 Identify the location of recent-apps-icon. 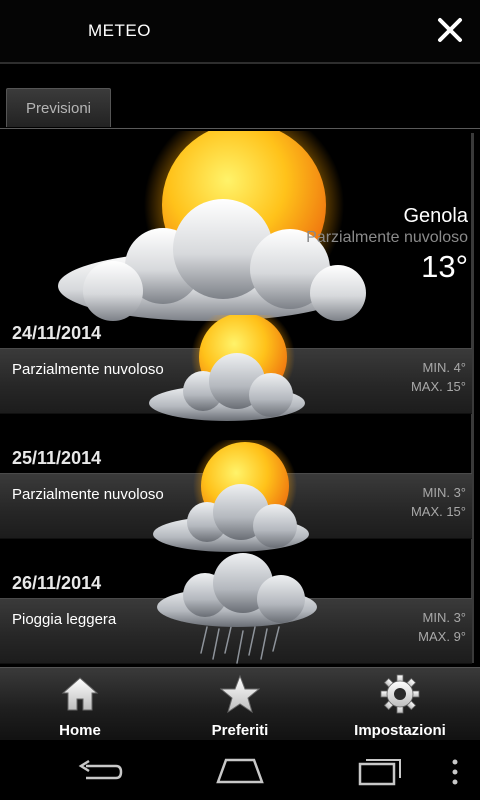
(381, 771).